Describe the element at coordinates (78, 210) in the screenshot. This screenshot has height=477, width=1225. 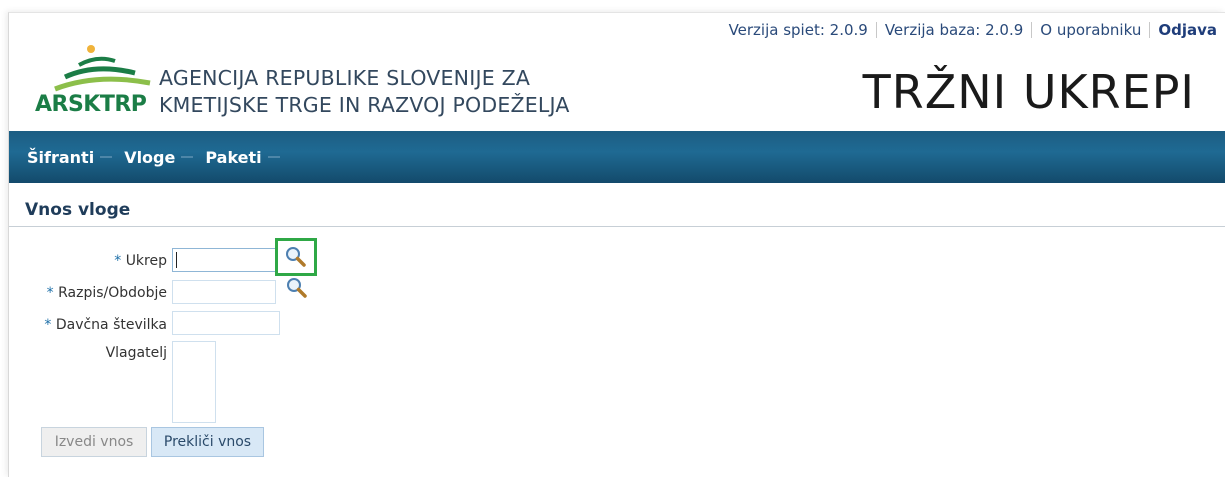
I see `page-title: Vnos vloge` at that location.